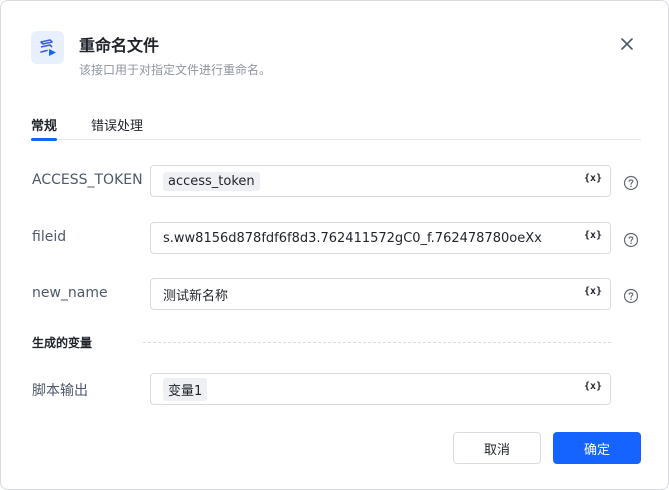 Image resolution: width=669 pixels, height=490 pixels. What do you see at coordinates (87, 180) in the screenshot?
I see `access-token-label: ACCESS_TOKEN` at bounding box center [87, 180].